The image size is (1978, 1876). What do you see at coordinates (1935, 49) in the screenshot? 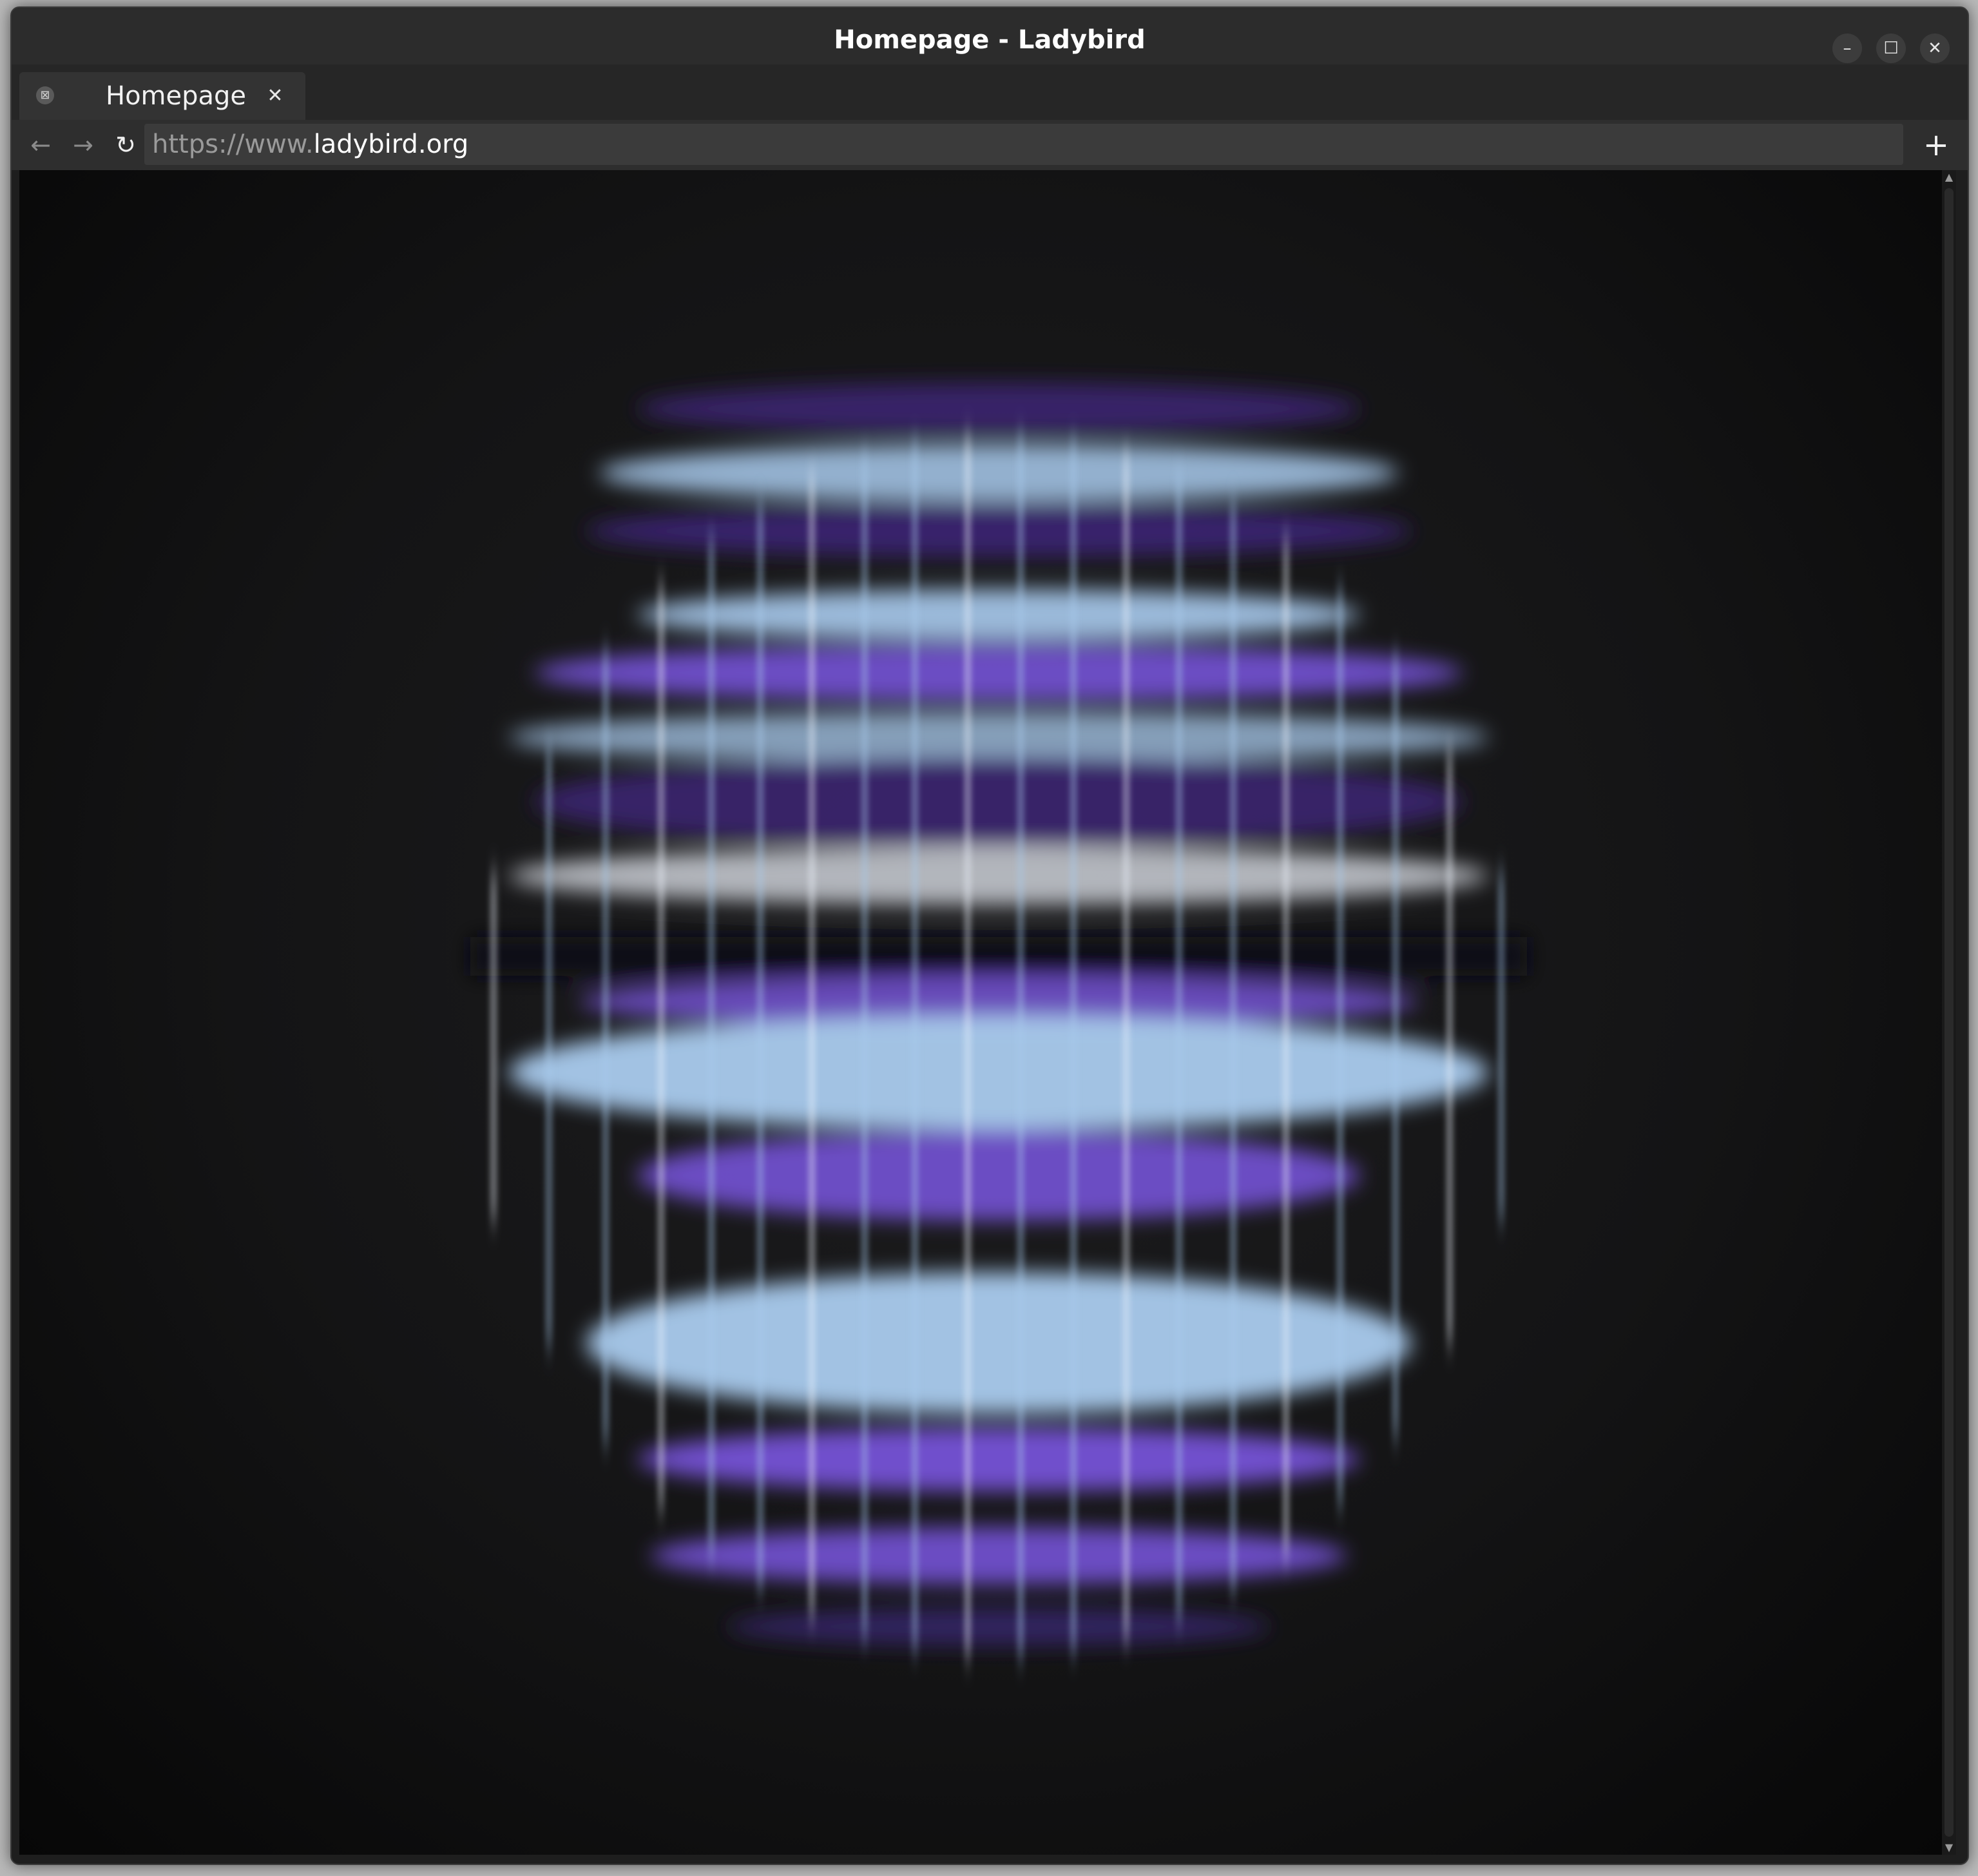
I see `close-icon: ✕` at bounding box center [1935, 49].